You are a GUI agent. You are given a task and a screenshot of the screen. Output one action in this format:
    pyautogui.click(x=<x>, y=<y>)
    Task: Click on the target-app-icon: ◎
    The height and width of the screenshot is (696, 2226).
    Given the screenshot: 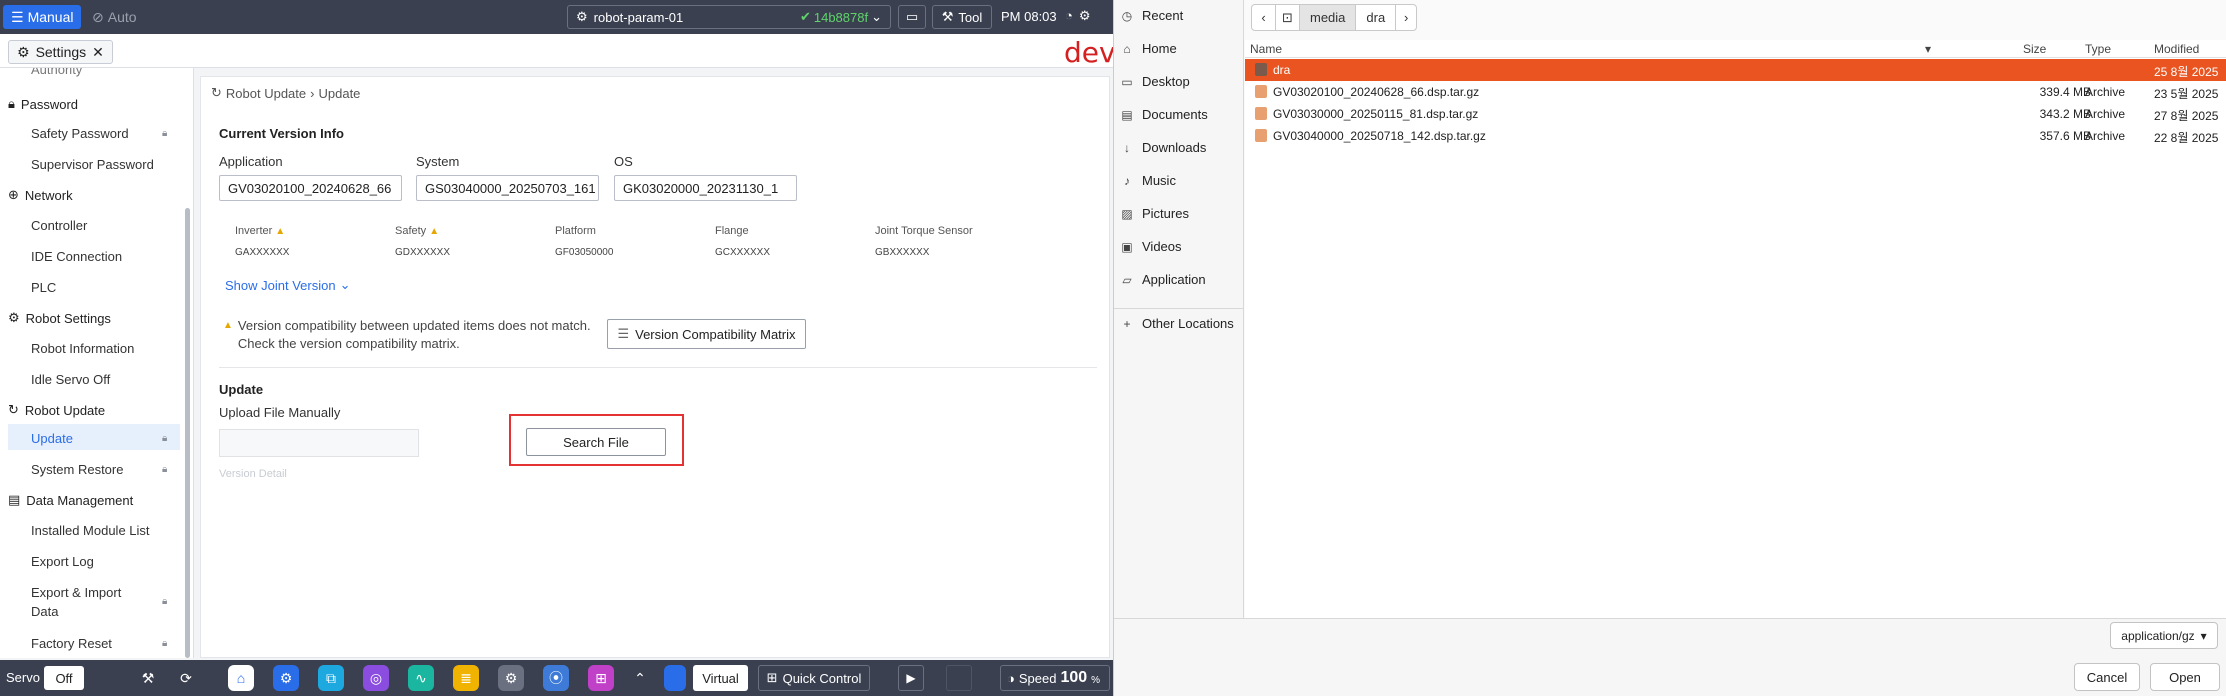 What is the action you would take?
    pyautogui.click(x=376, y=678)
    